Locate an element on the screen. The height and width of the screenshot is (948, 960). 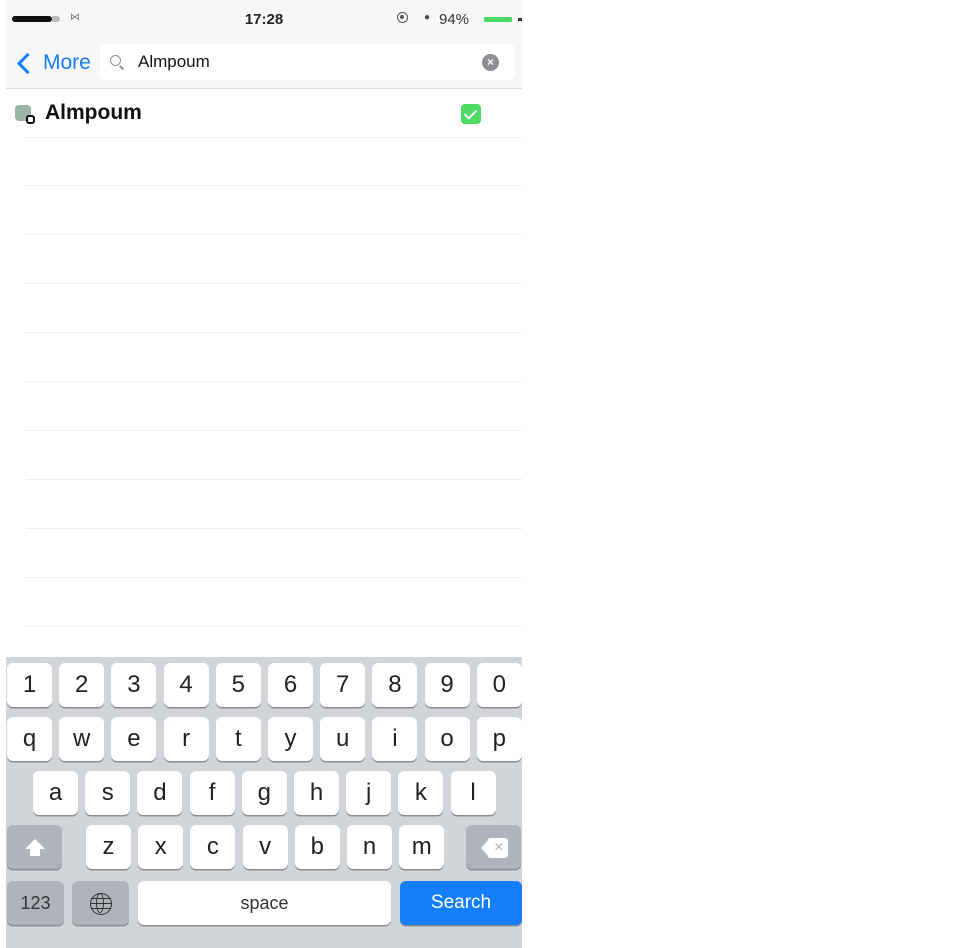
delete-icon: × is located at coordinates (494, 847).